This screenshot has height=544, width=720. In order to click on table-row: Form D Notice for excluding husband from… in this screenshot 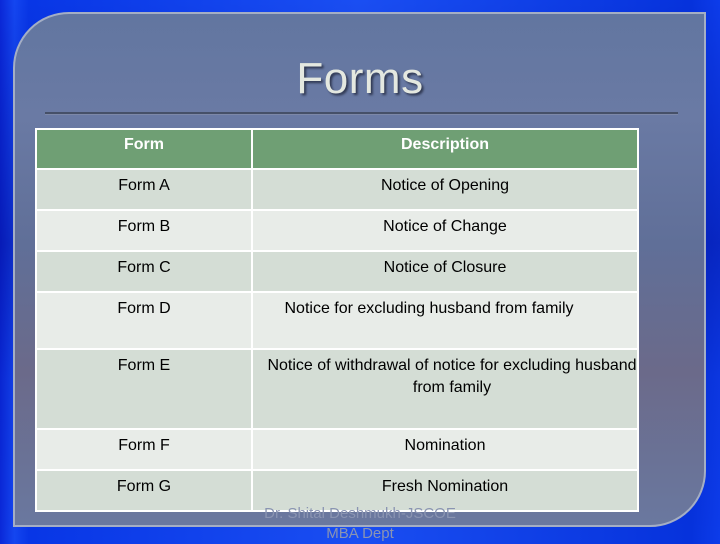, I will do `click(337, 320)`.